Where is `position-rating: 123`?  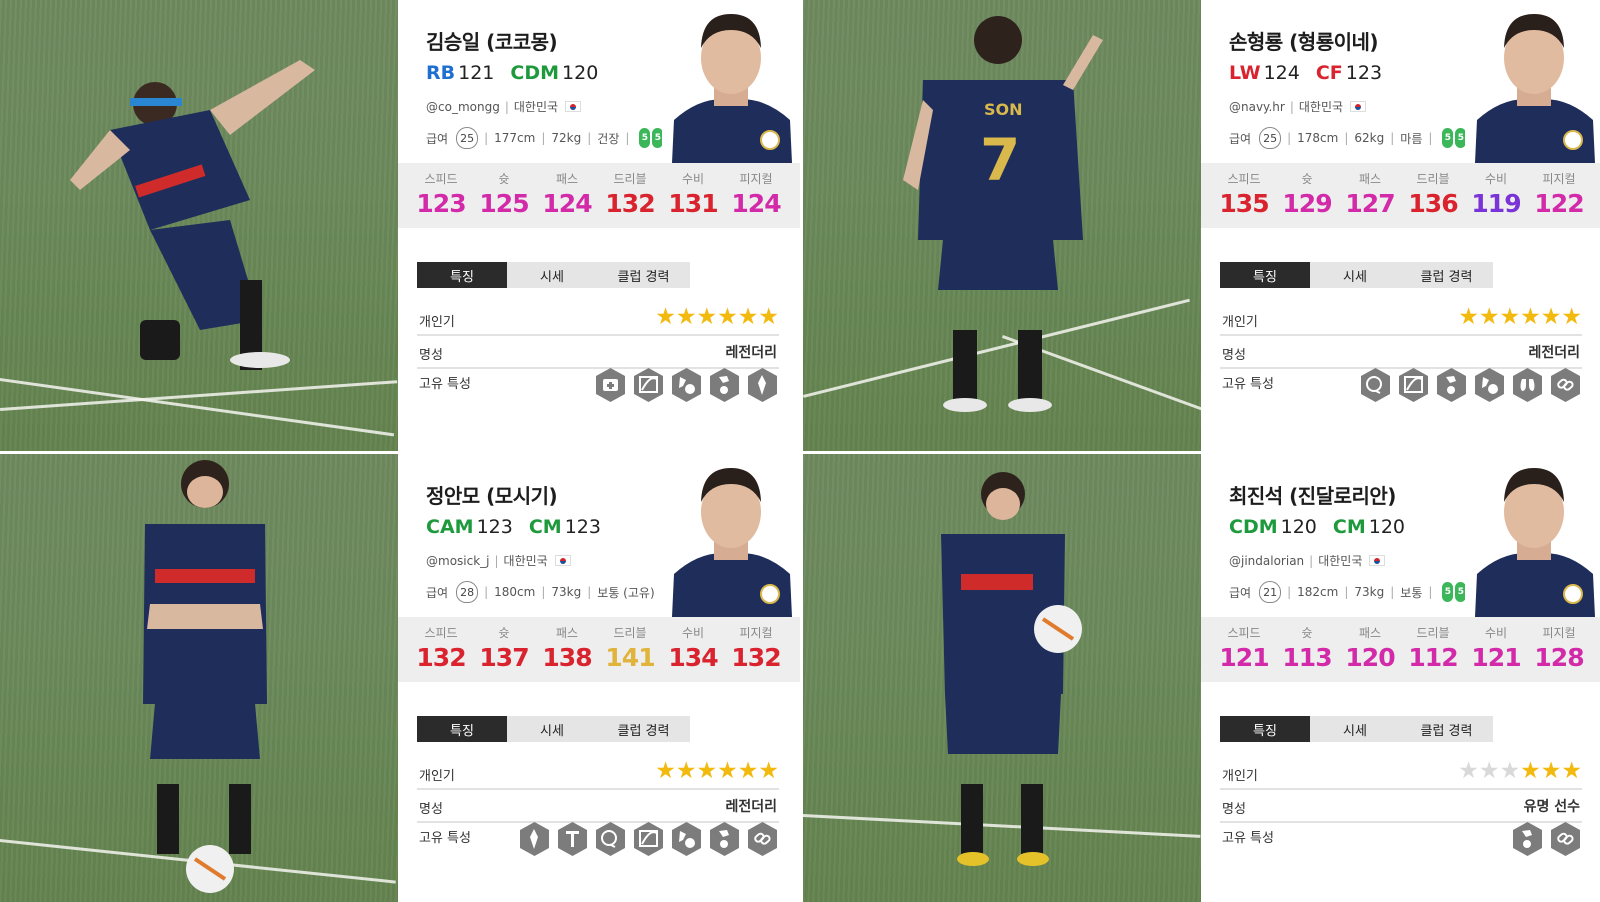
position-rating: 123 is located at coordinates (1364, 73).